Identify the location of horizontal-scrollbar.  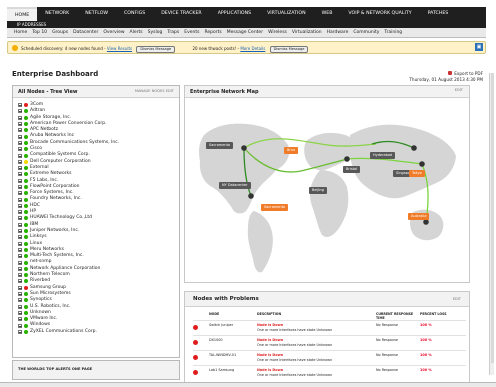
(248, 384).